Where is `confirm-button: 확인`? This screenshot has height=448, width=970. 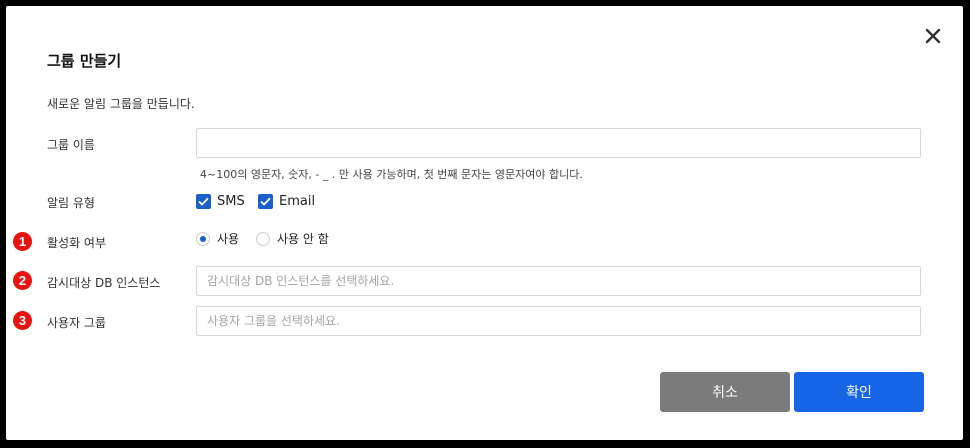
confirm-button: 확인 is located at coordinates (859, 392).